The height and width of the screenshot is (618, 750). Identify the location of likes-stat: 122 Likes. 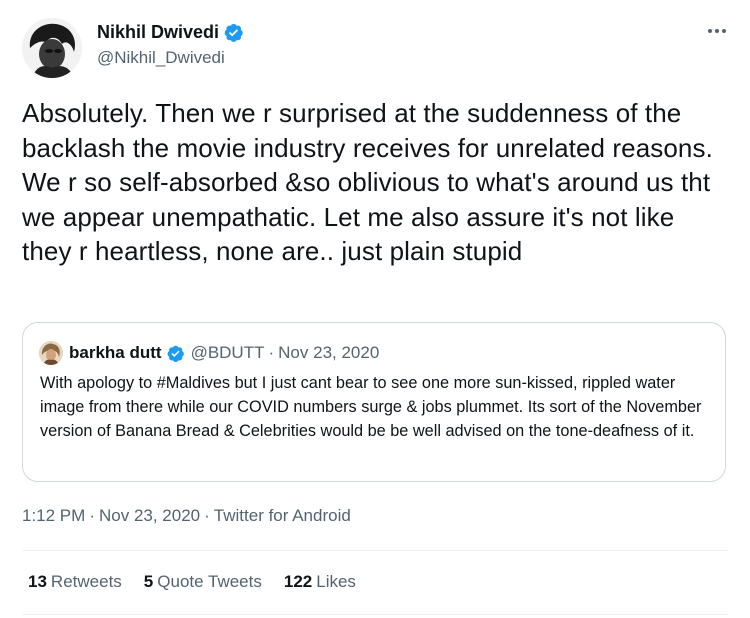
(320, 582).